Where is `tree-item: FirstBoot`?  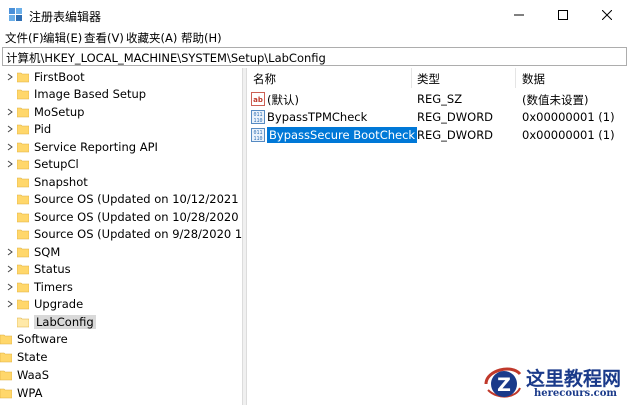 tree-item: FirstBoot is located at coordinates (45, 76).